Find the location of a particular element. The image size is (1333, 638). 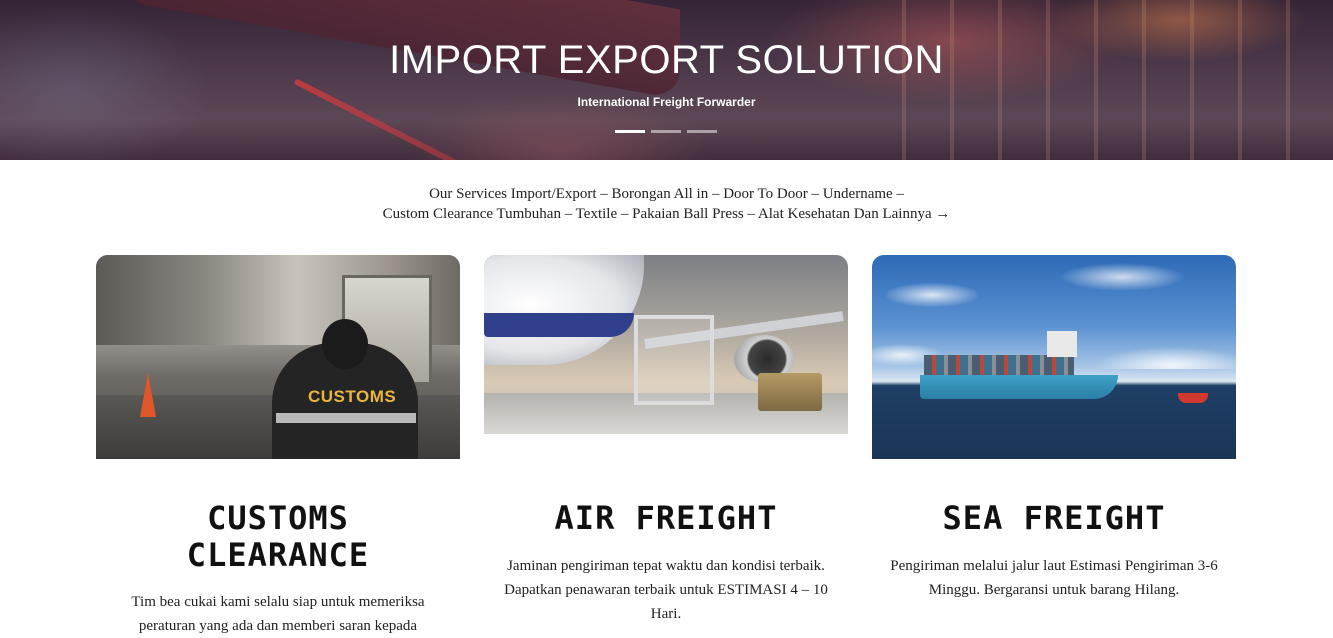

customs-jacket-label: CUSTOMS is located at coordinates (352, 396).